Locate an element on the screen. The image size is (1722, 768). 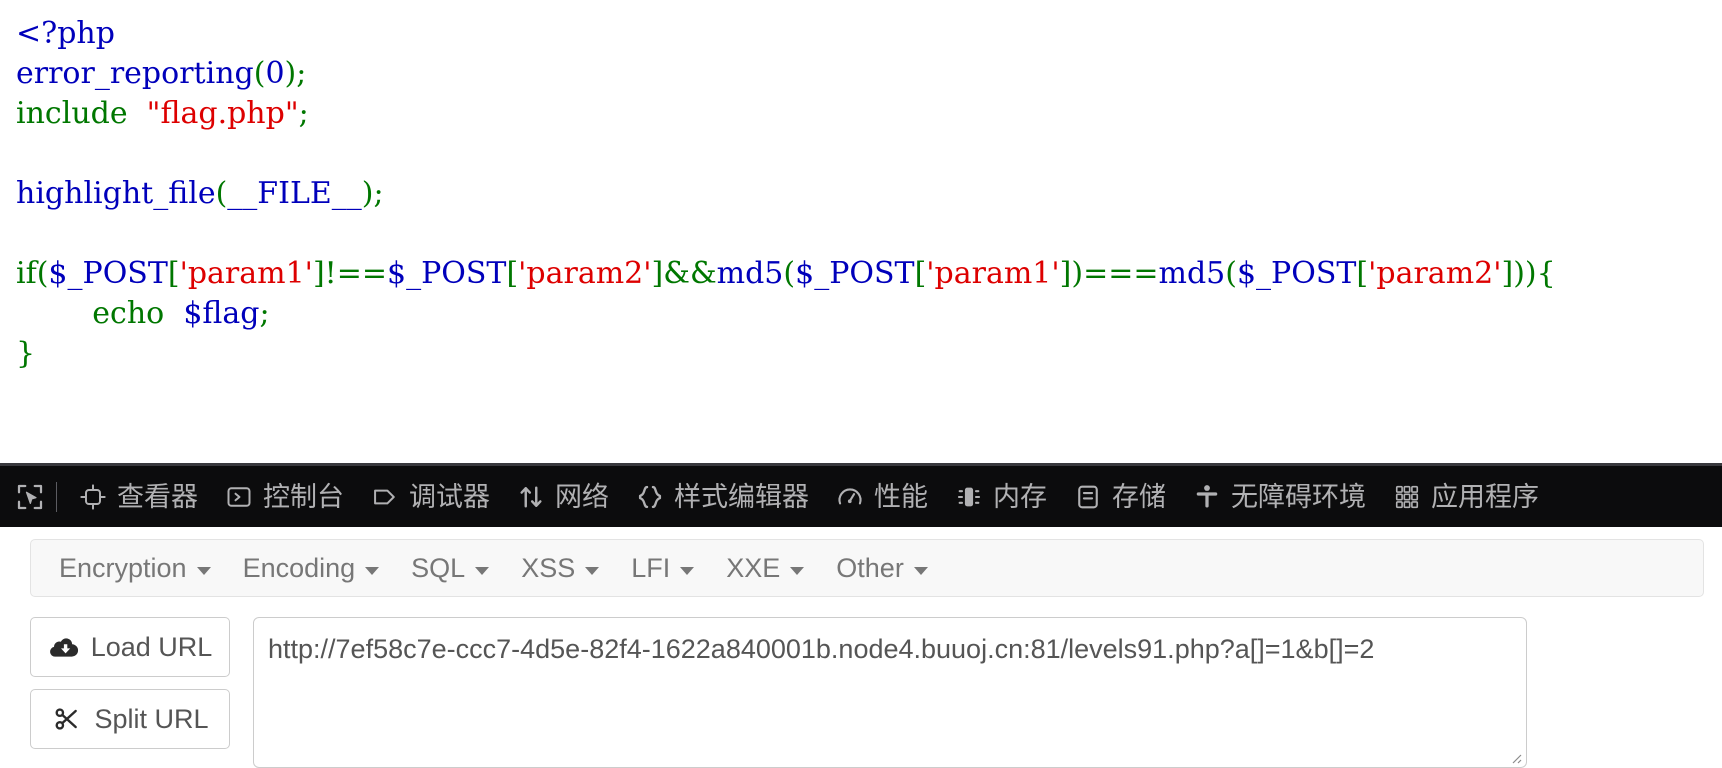
devtools-tab-label: 样式编辑器 is located at coordinates (741, 497).